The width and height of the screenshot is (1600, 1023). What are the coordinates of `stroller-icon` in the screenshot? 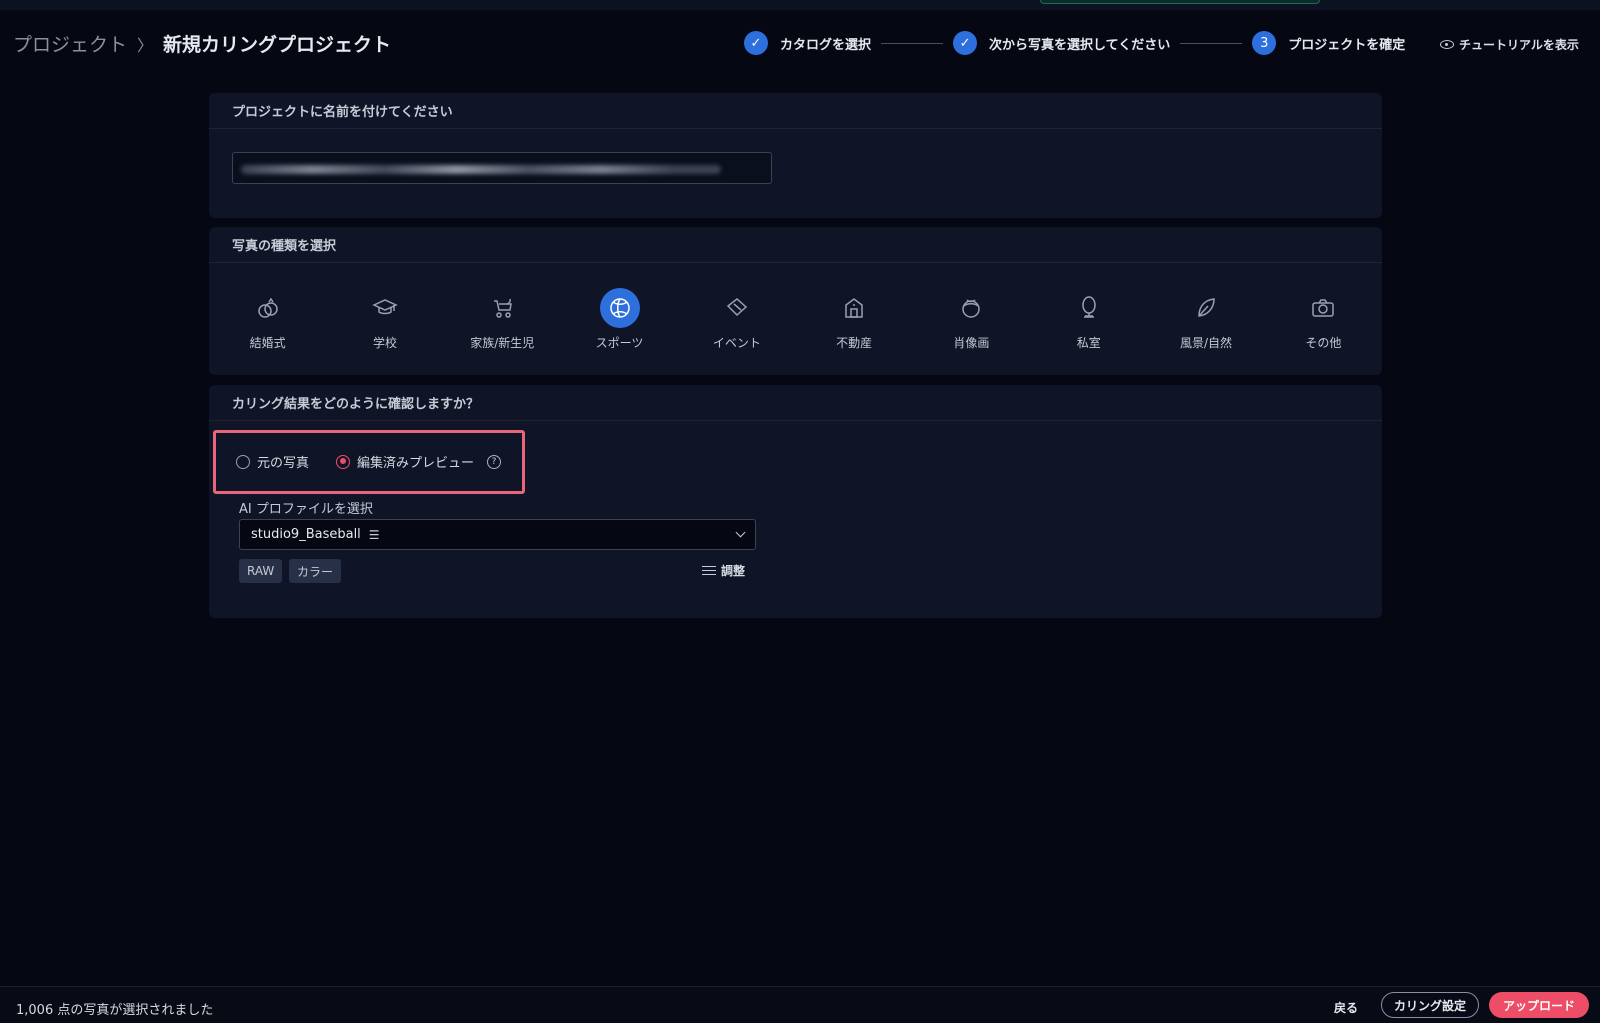 It's located at (502, 308).